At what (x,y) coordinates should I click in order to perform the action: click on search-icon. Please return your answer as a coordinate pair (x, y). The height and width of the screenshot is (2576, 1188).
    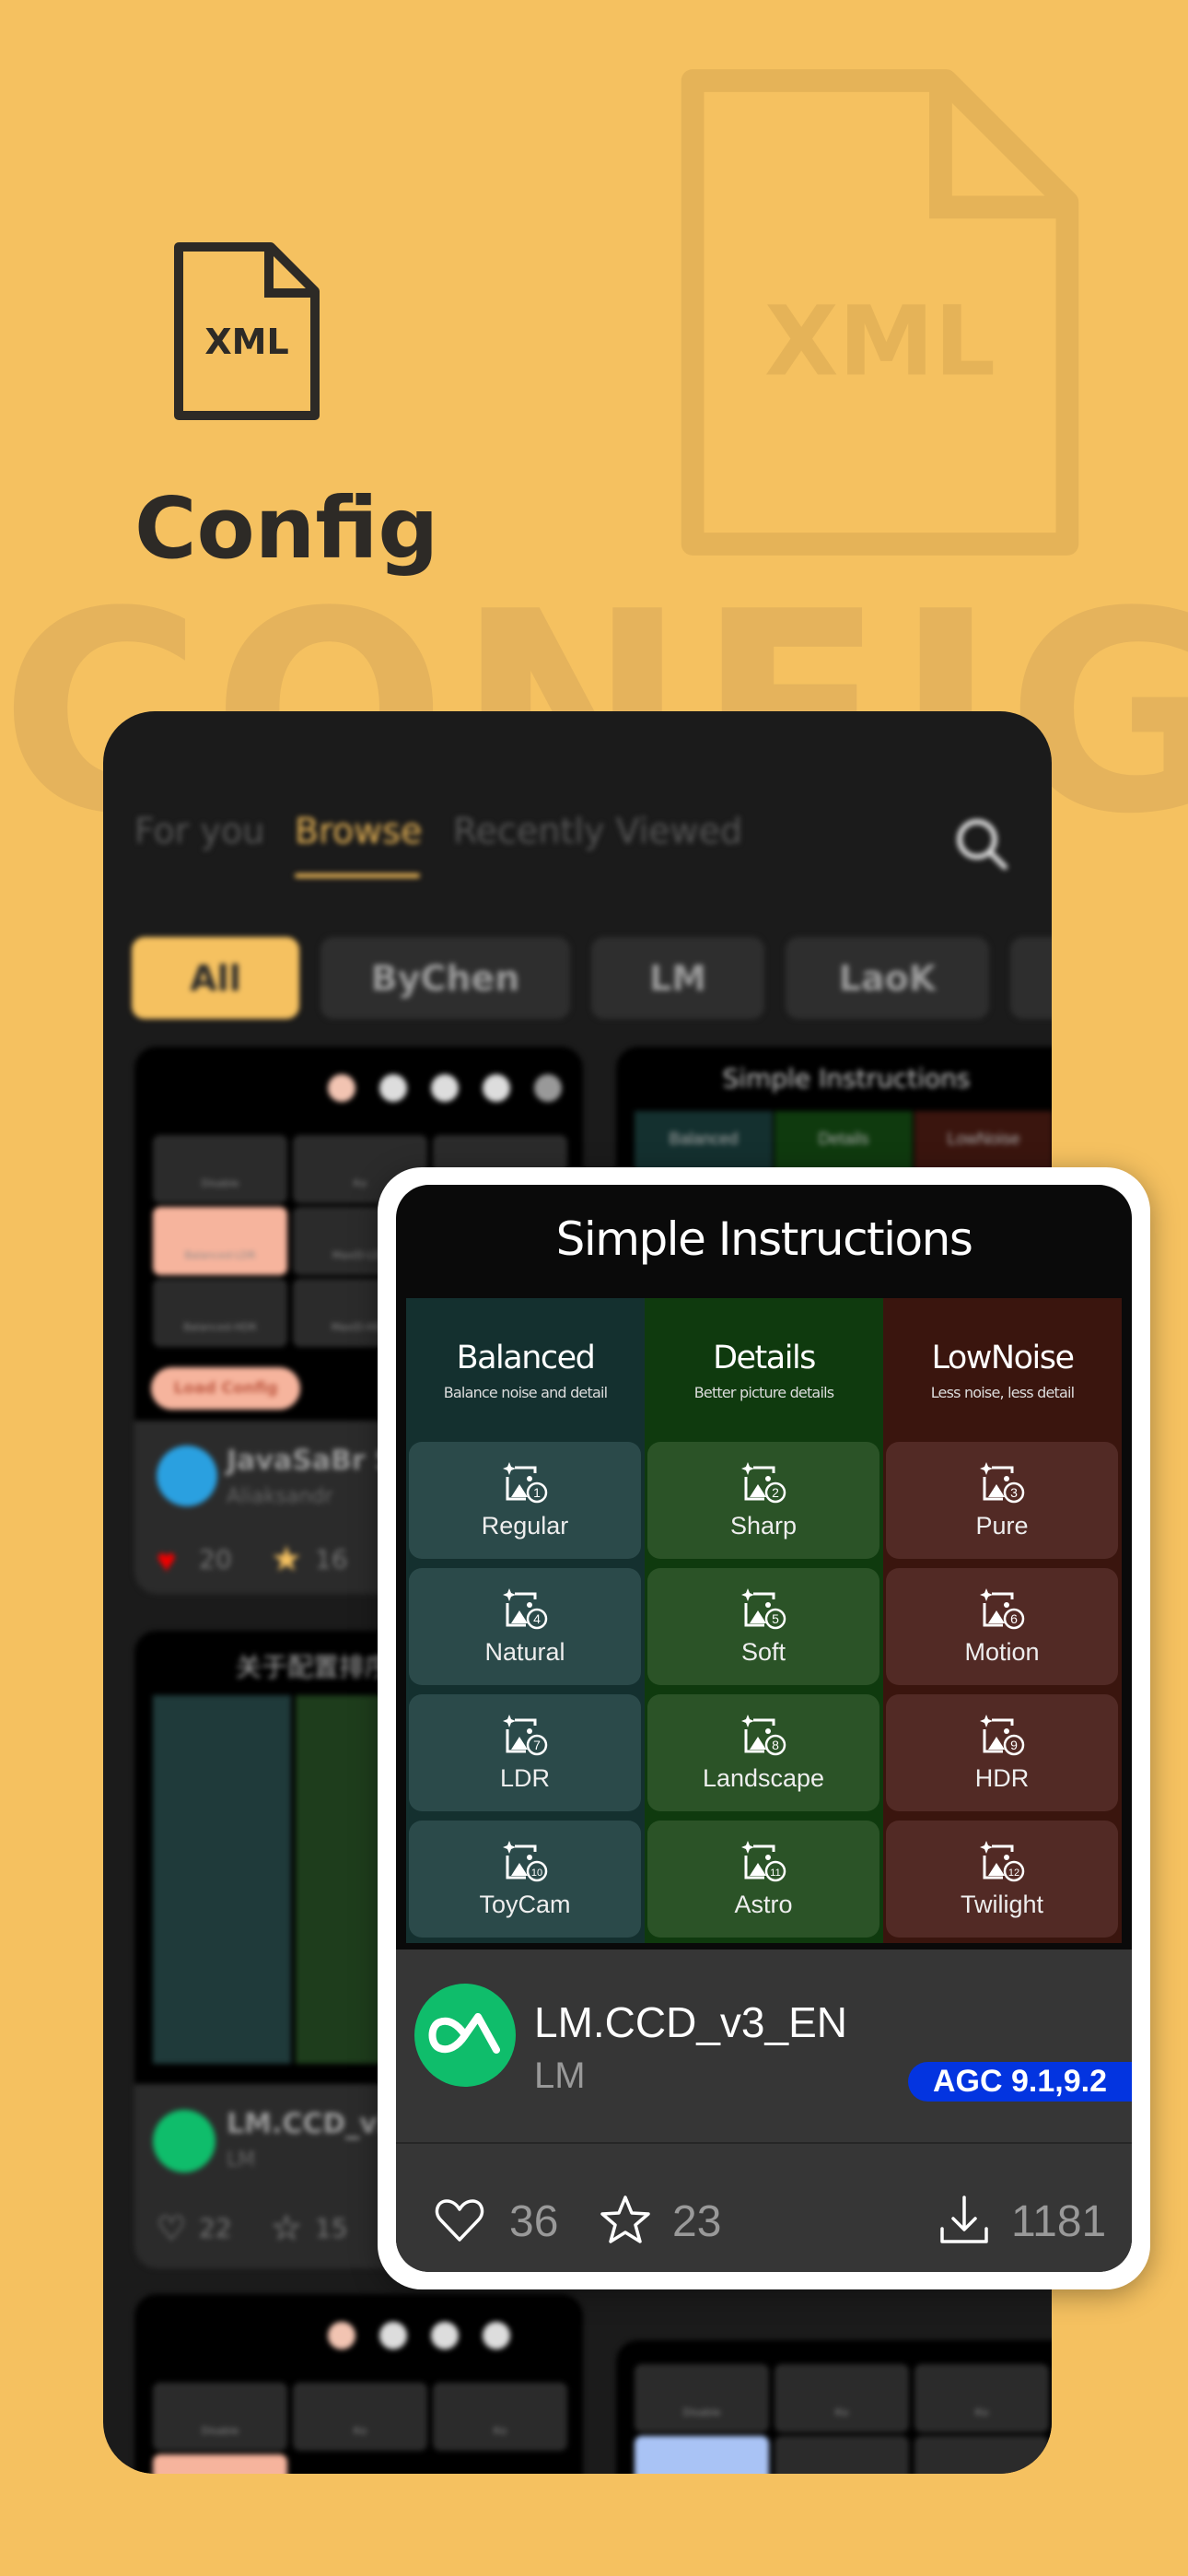
    Looking at the image, I should click on (982, 843).